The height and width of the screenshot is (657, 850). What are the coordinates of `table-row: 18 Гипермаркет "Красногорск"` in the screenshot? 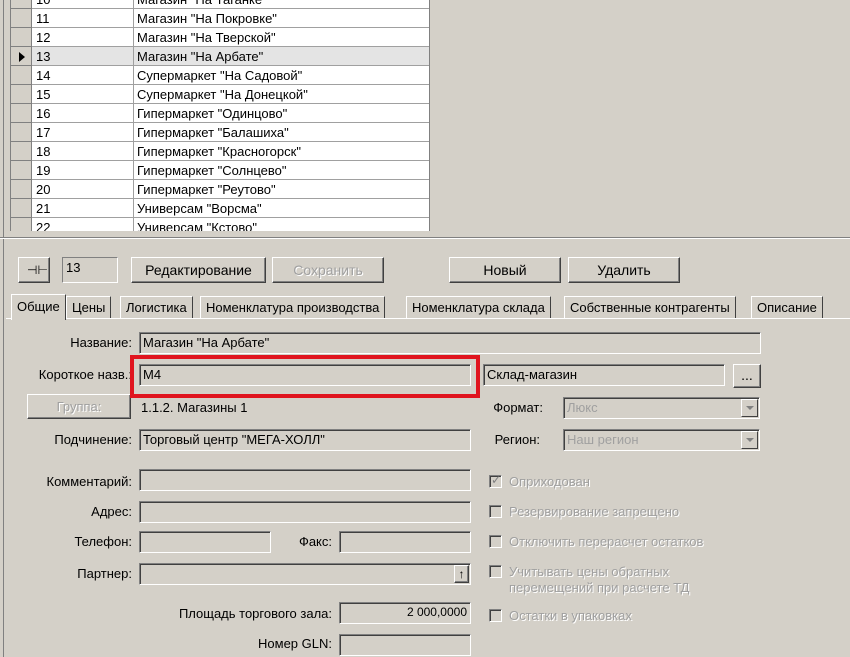 It's located at (220, 151).